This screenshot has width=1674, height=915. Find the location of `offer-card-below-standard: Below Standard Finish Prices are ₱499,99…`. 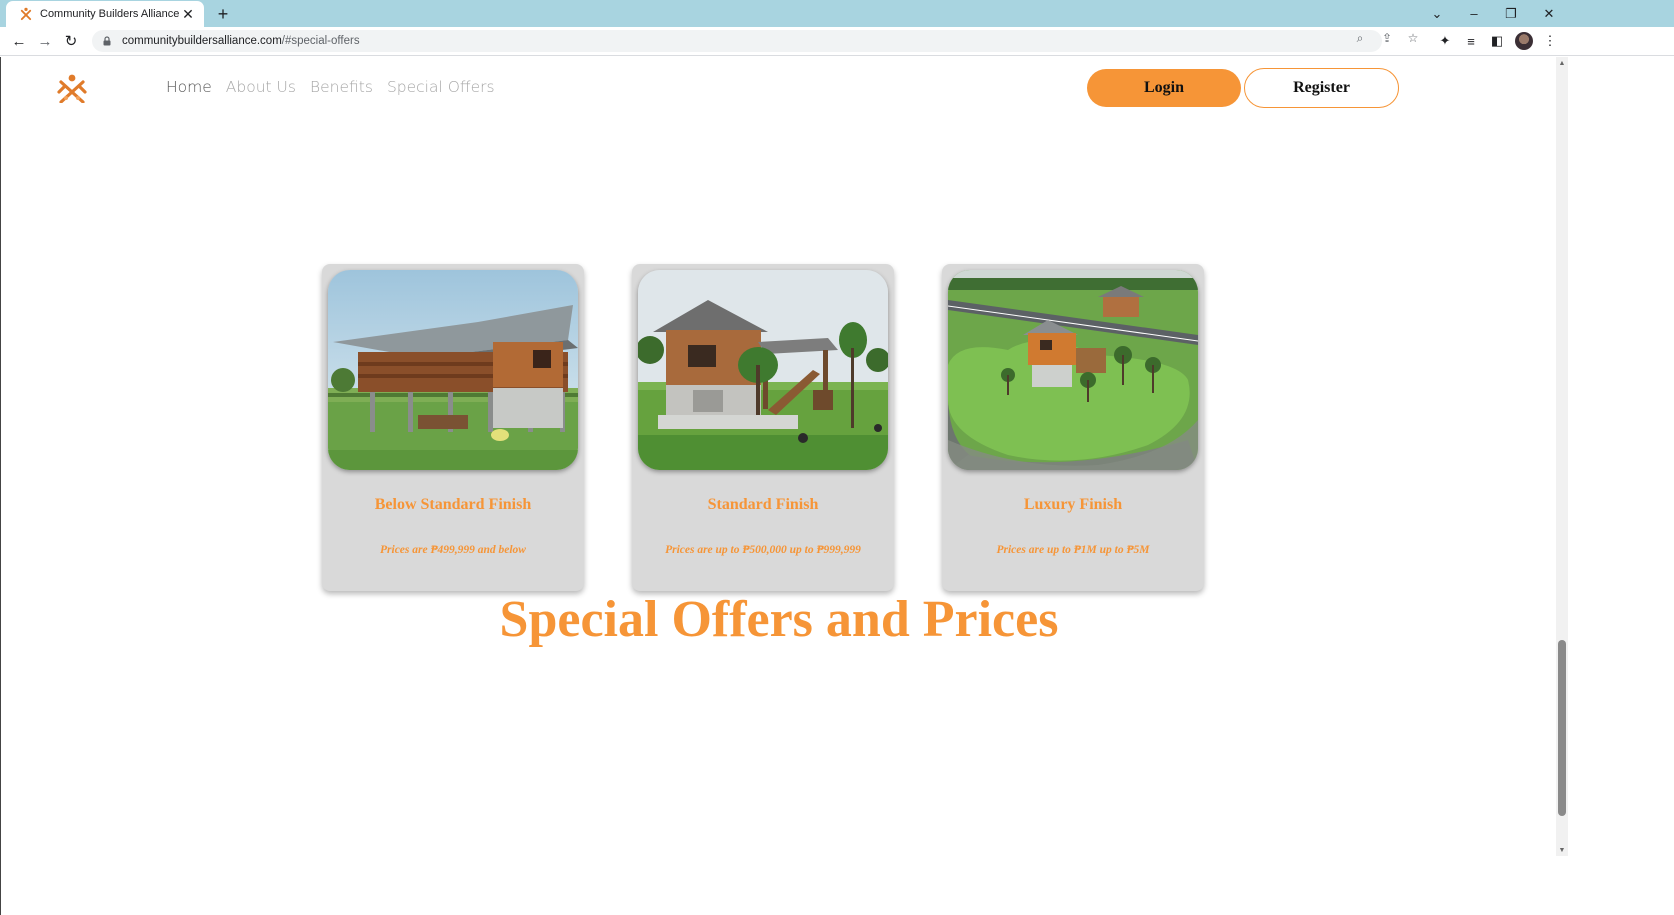

offer-card-below-standard: Below Standard Finish Prices are ₱499,99… is located at coordinates (453, 427).